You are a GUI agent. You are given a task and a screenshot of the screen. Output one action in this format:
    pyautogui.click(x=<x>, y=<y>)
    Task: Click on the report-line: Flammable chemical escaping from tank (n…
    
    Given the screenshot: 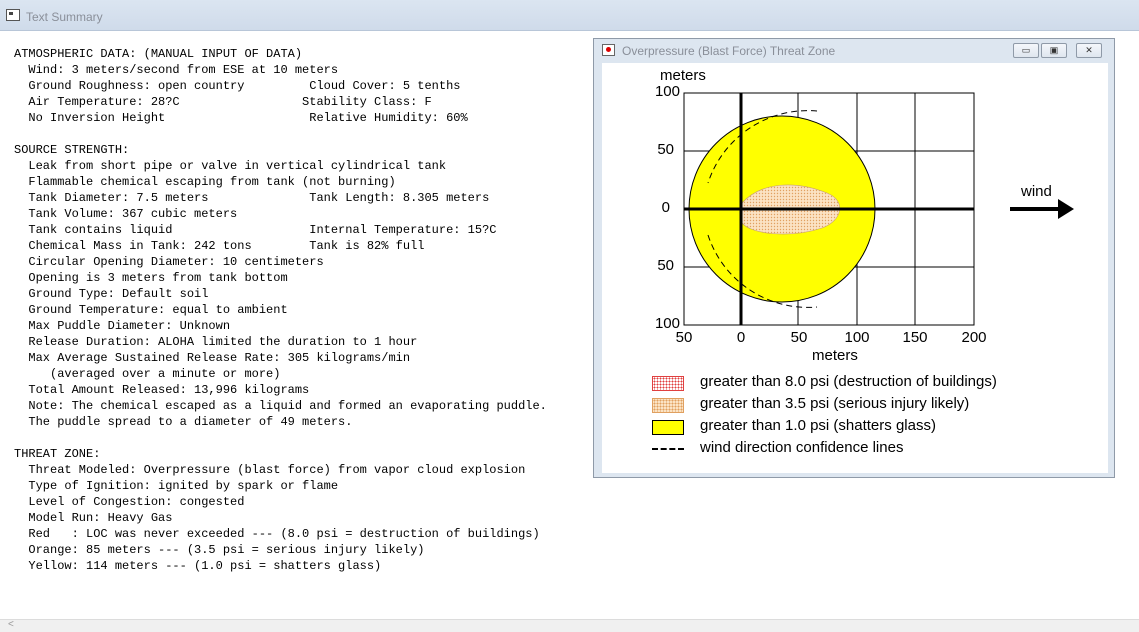 What is the action you would take?
    pyautogui.click(x=205, y=182)
    